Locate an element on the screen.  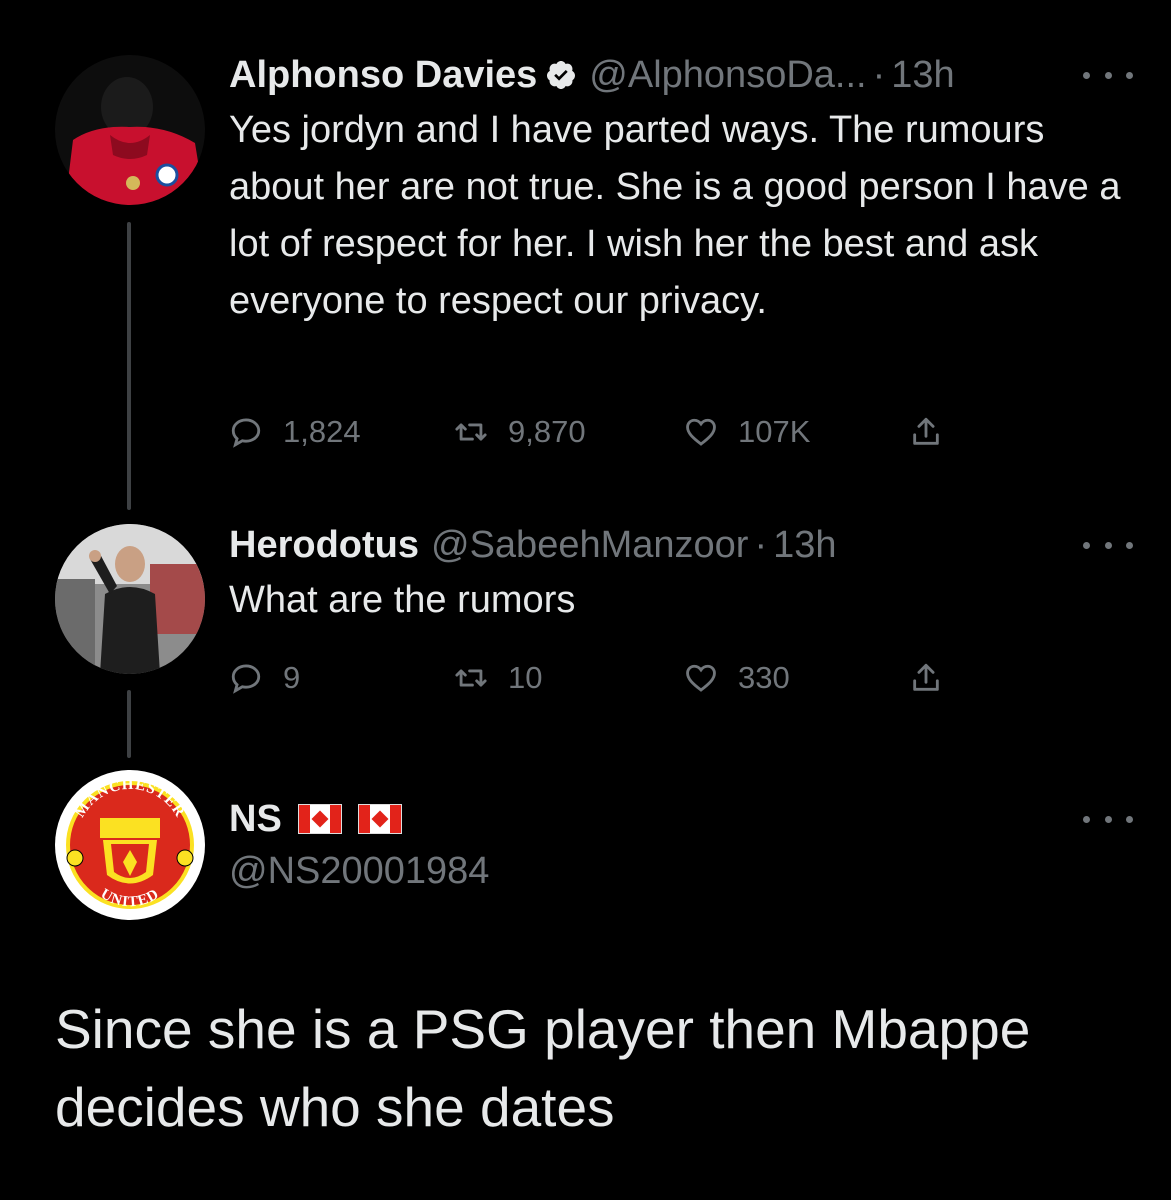
author-handle: @NS20001984 is located at coordinates (359, 871).